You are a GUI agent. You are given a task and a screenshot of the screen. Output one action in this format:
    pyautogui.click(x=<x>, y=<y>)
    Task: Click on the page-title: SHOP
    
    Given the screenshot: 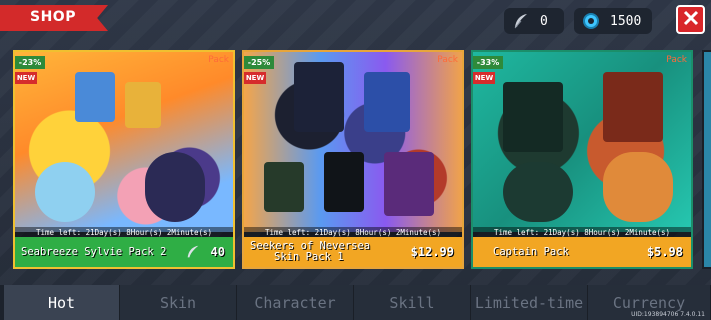 What is the action you would take?
    pyautogui.click(x=53, y=17)
    